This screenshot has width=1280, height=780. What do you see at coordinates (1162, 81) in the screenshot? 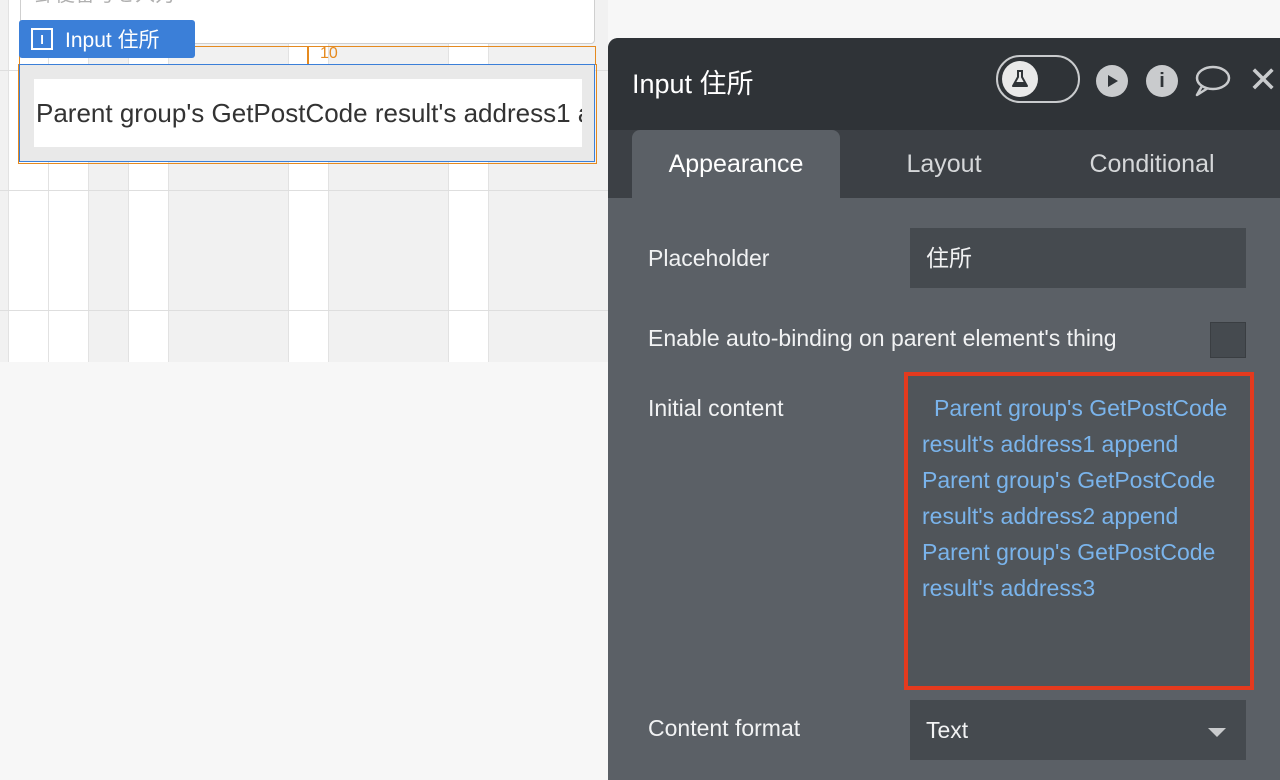
I see `info-icon: i` at bounding box center [1162, 81].